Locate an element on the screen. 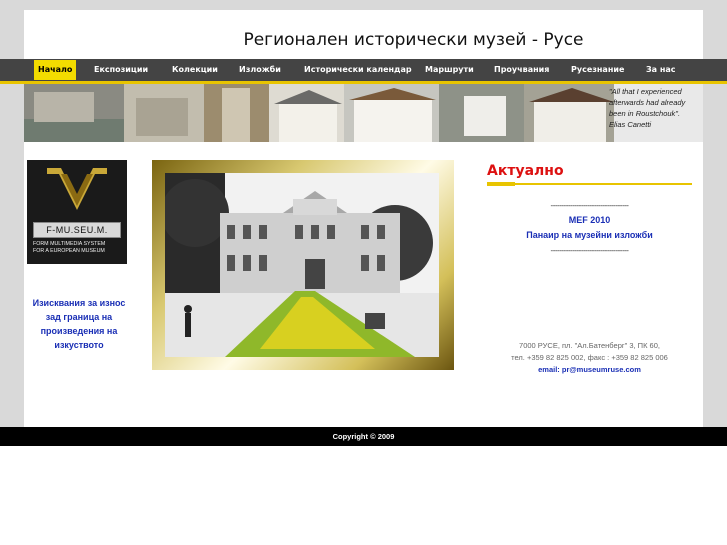  museum-building-photo is located at coordinates (302, 265).